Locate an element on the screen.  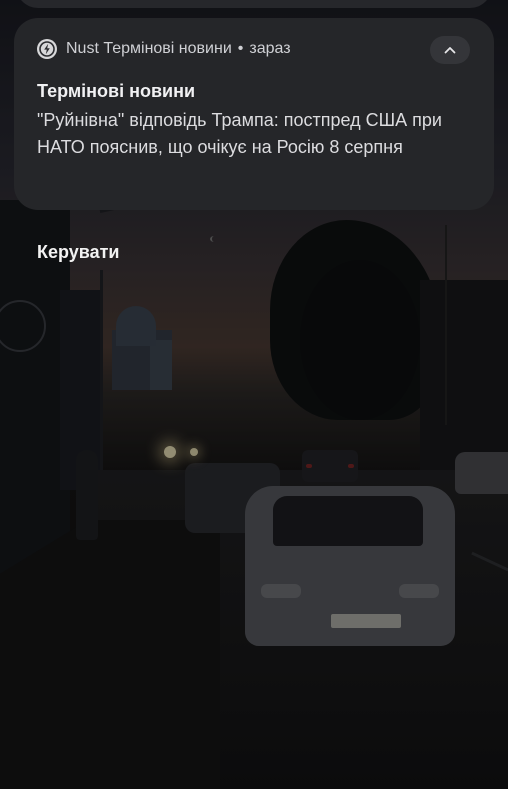
app-name: Nust Термінові новини is located at coordinates (149, 48).